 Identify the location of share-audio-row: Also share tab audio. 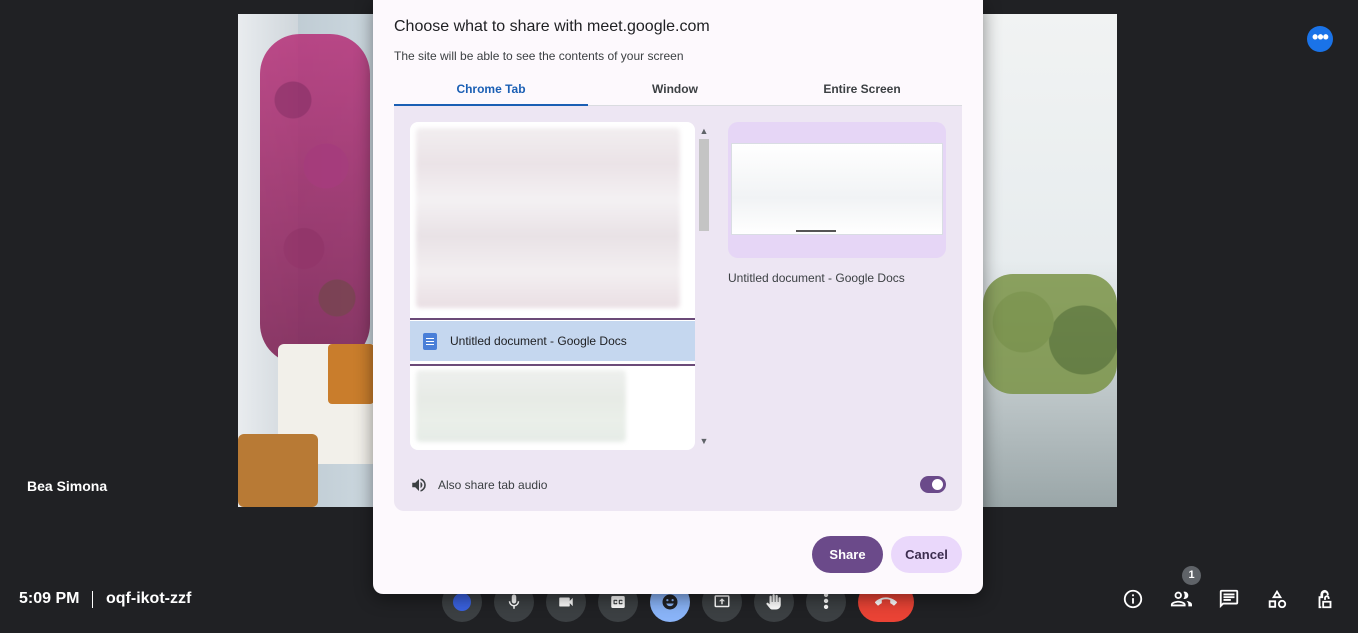
(678, 485).